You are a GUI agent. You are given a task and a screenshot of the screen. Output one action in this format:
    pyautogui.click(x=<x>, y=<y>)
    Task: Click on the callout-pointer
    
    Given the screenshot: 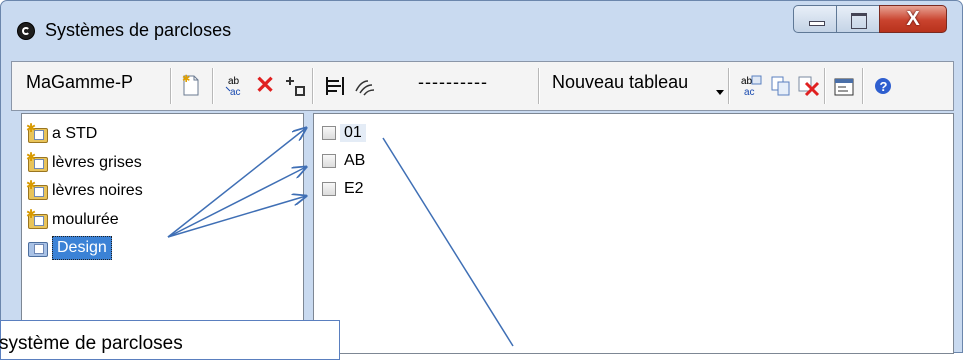 What is the action you would take?
    pyautogui.click(x=448, y=242)
    